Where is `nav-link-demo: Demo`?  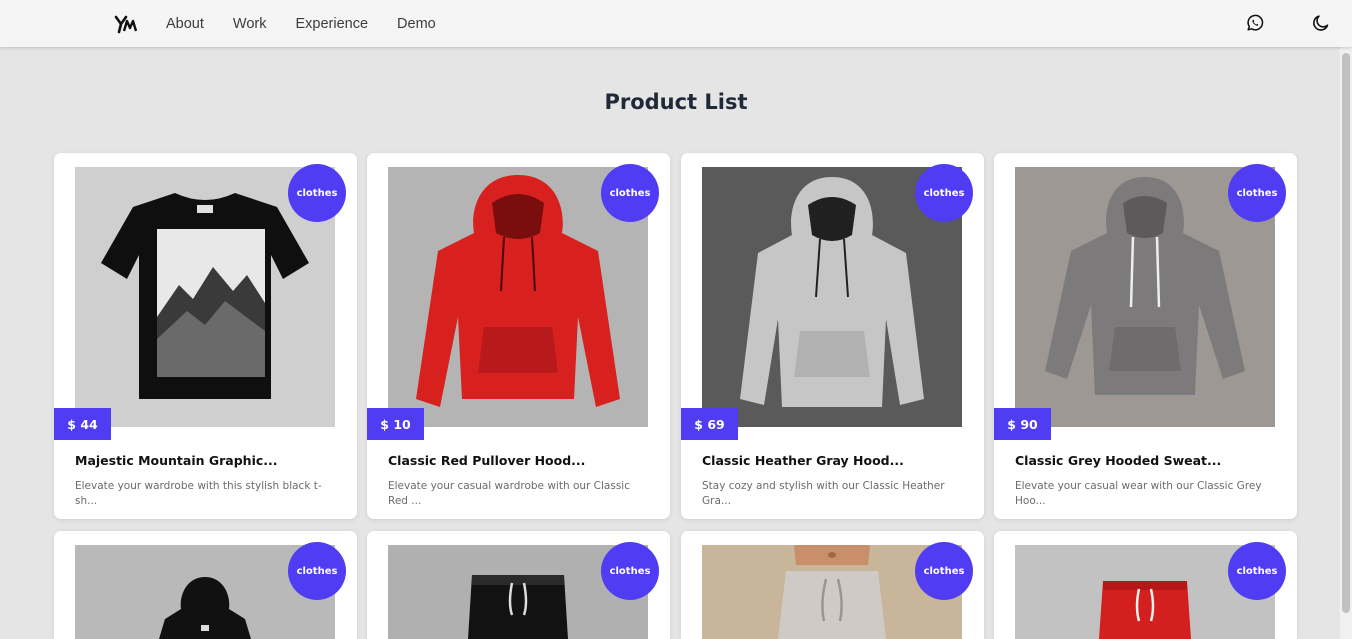
nav-link-demo: Demo is located at coordinates (416, 24).